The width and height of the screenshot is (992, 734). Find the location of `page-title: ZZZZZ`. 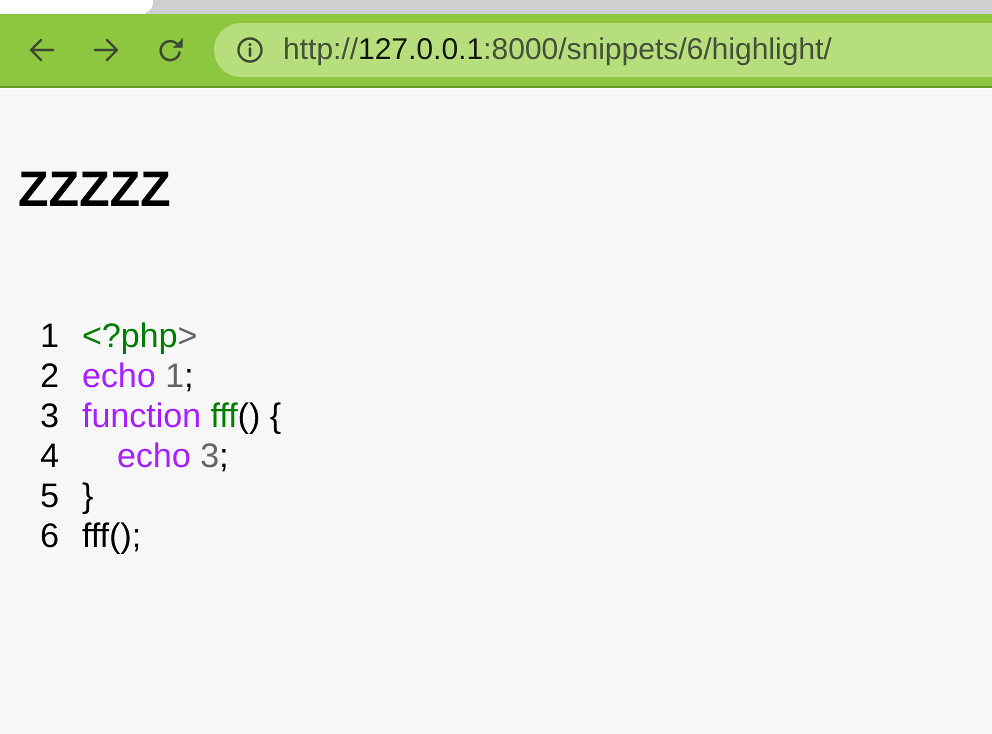

page-title: ZZZZZ is located at coordinates (94, 189).